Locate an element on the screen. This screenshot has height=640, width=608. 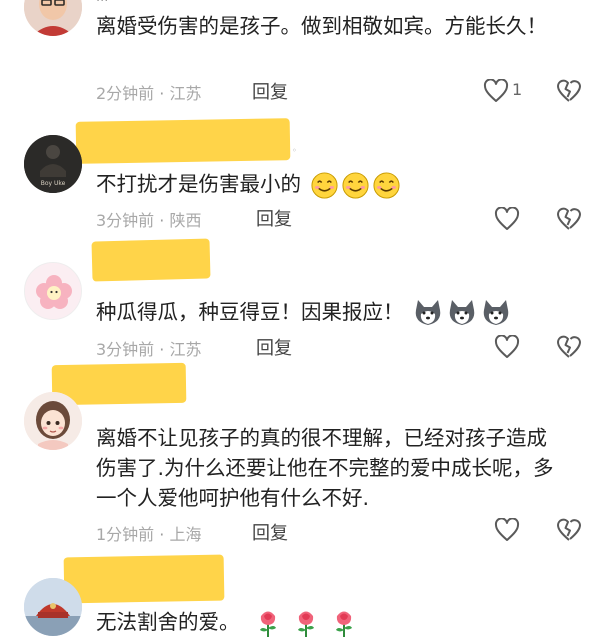
previous-comment-meta-clipped: ··· is located at coordinates (186, 3).